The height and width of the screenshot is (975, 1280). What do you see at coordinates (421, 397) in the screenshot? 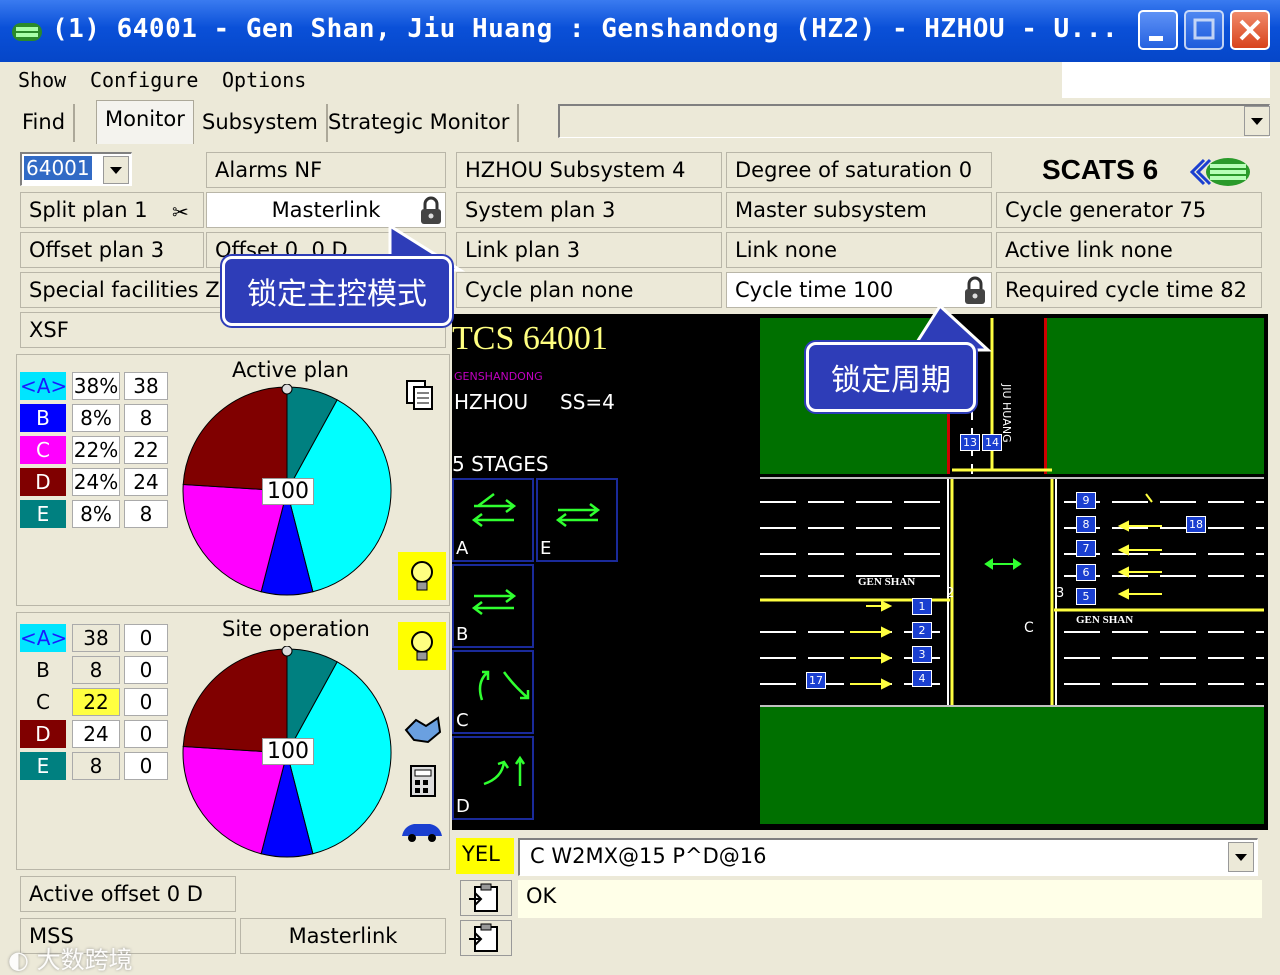
I see `copy-plan-icon` at bounding box center [421, 397].